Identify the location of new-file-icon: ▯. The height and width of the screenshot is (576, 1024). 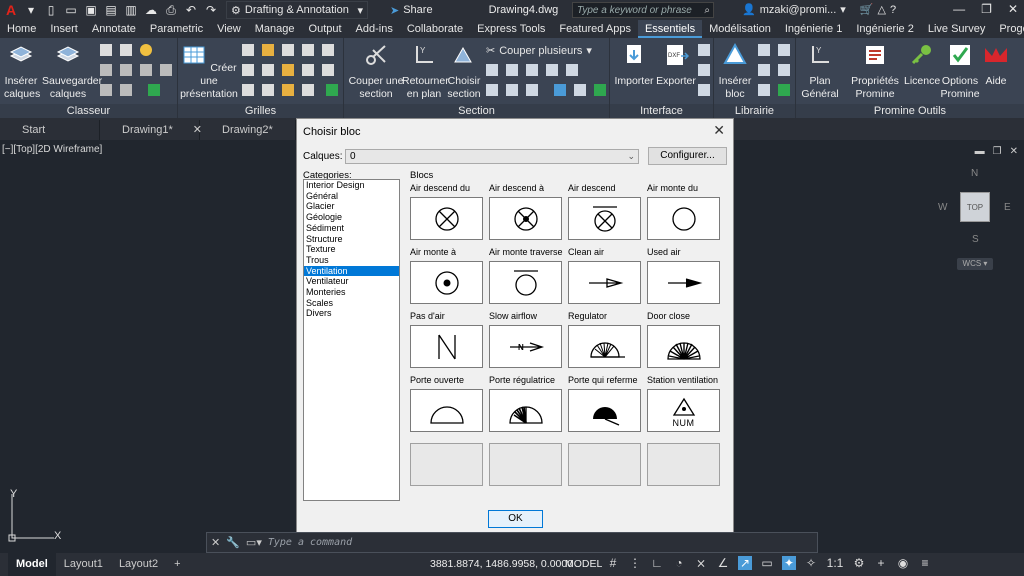
(51, 10).